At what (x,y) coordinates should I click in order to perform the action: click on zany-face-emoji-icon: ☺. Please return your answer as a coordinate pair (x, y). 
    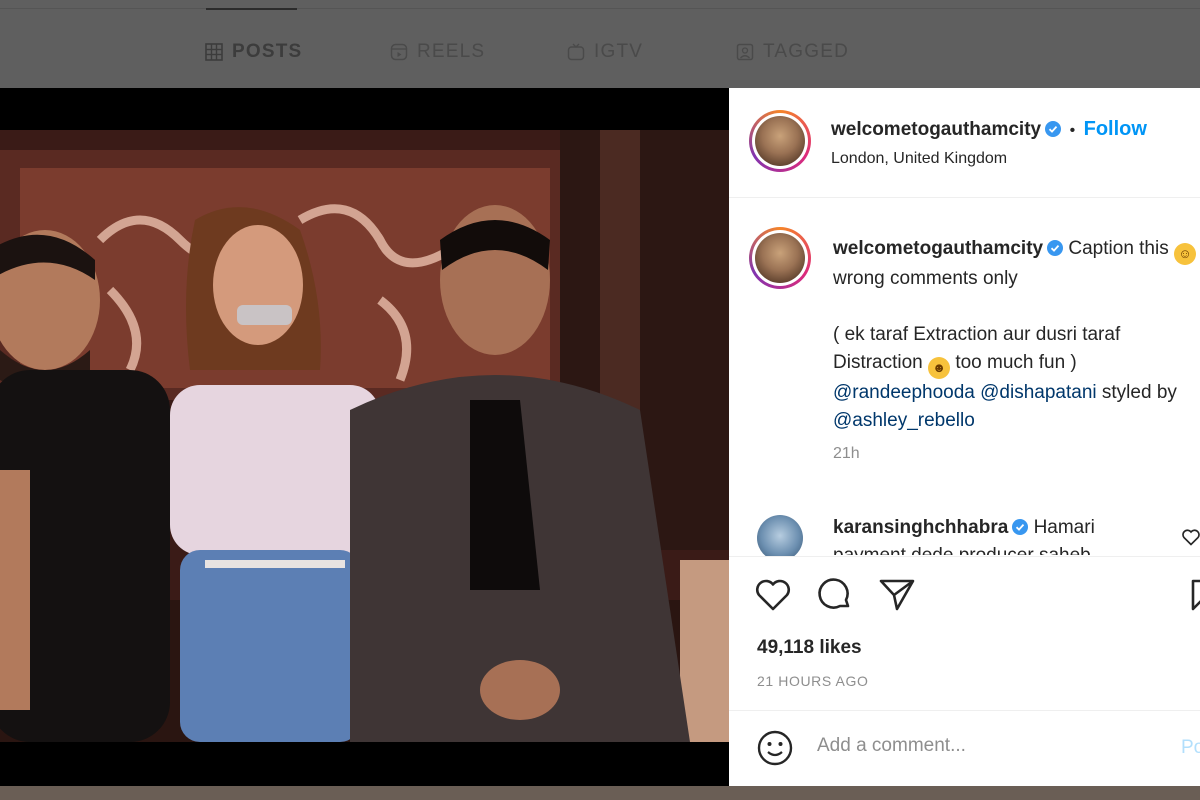
    Looking at the image, I should click on (1185, 254).